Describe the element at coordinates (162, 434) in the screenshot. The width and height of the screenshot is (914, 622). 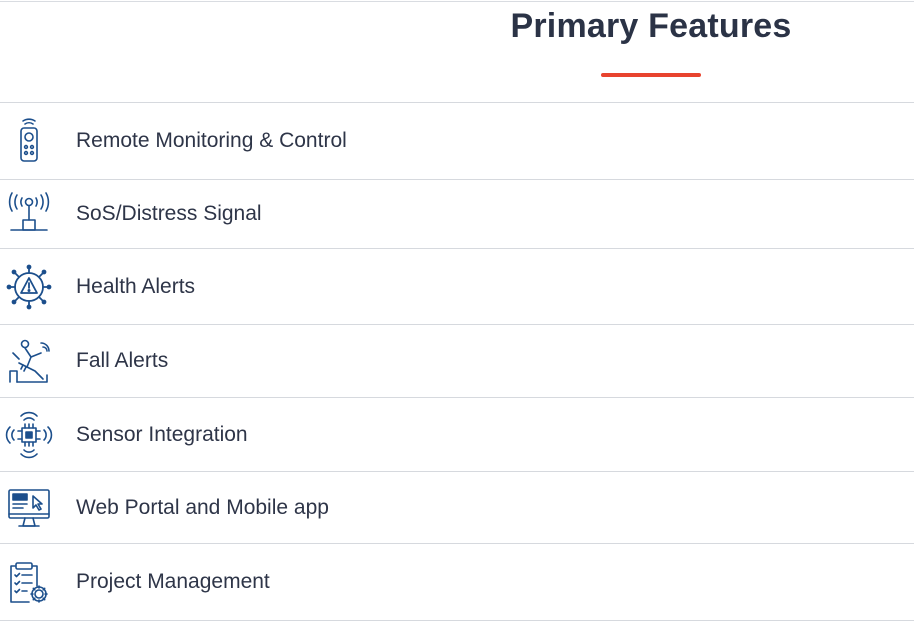
I see `feature-label: Sensor Integration` at that location.